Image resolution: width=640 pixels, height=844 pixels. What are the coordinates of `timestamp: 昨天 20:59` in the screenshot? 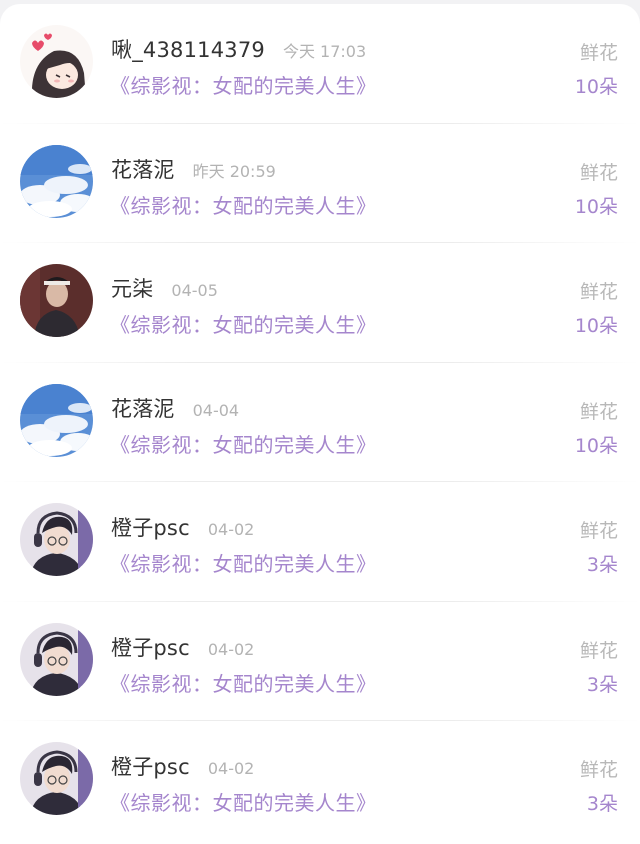 It's located at (234, 171).